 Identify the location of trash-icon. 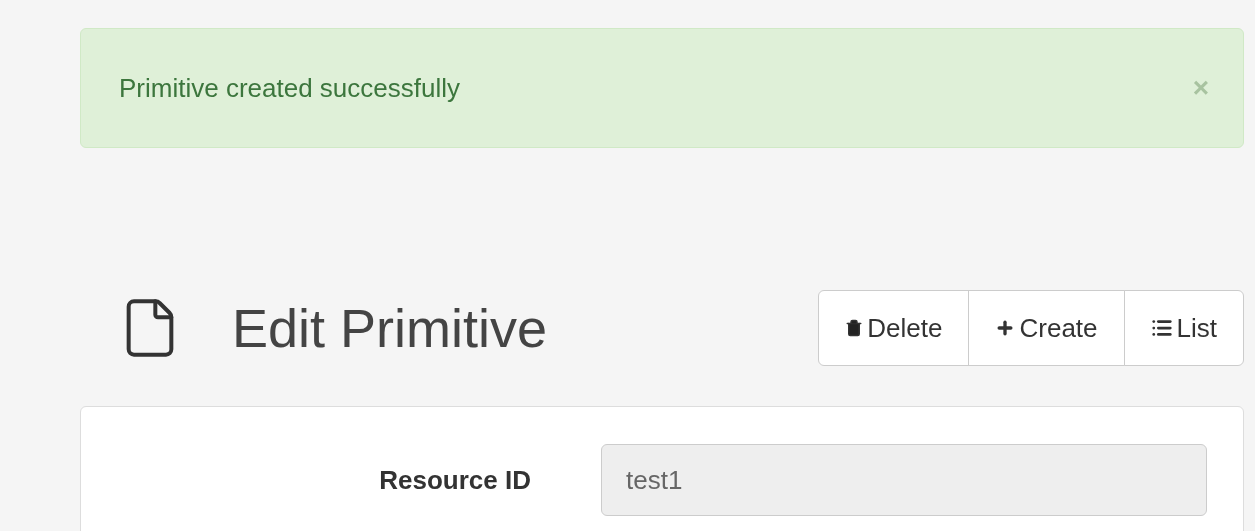
(854, 328).